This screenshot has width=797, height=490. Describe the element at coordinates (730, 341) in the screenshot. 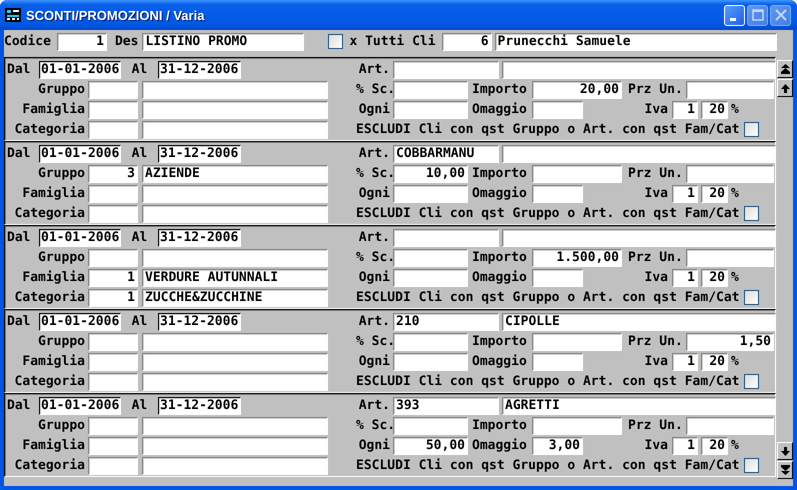

I see `input-field: 1,50` at that location.